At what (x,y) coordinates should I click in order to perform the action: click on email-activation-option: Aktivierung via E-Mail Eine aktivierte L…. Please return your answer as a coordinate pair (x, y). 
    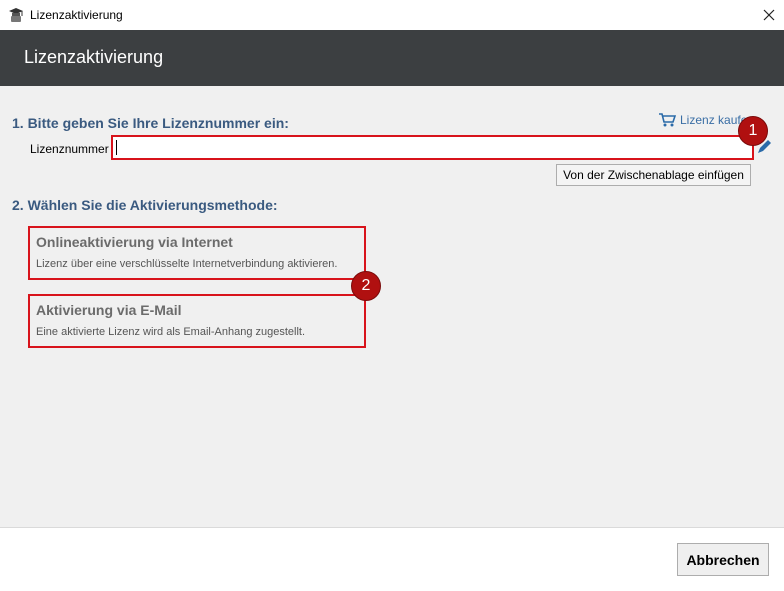
    Looking at the image, I should click on (197, 321).